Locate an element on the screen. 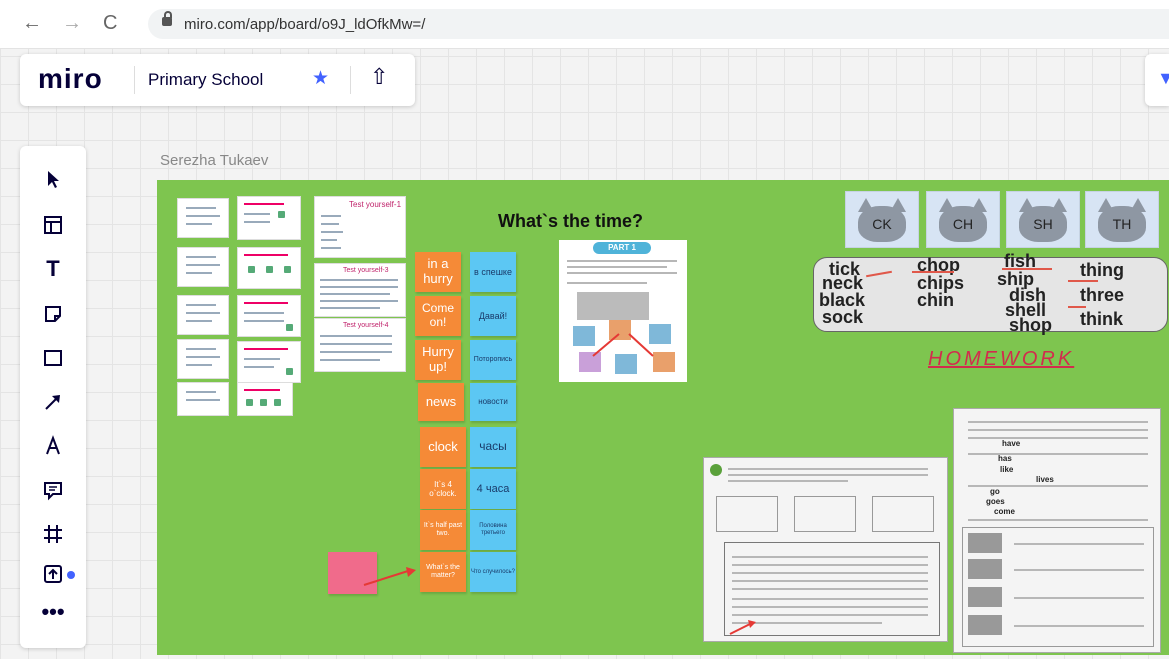 Image resolution: width=1169 pixels, height=659 pixels. board-header-panel: miro Primary School ★ ⇧ is located at coordinates (217, 80).